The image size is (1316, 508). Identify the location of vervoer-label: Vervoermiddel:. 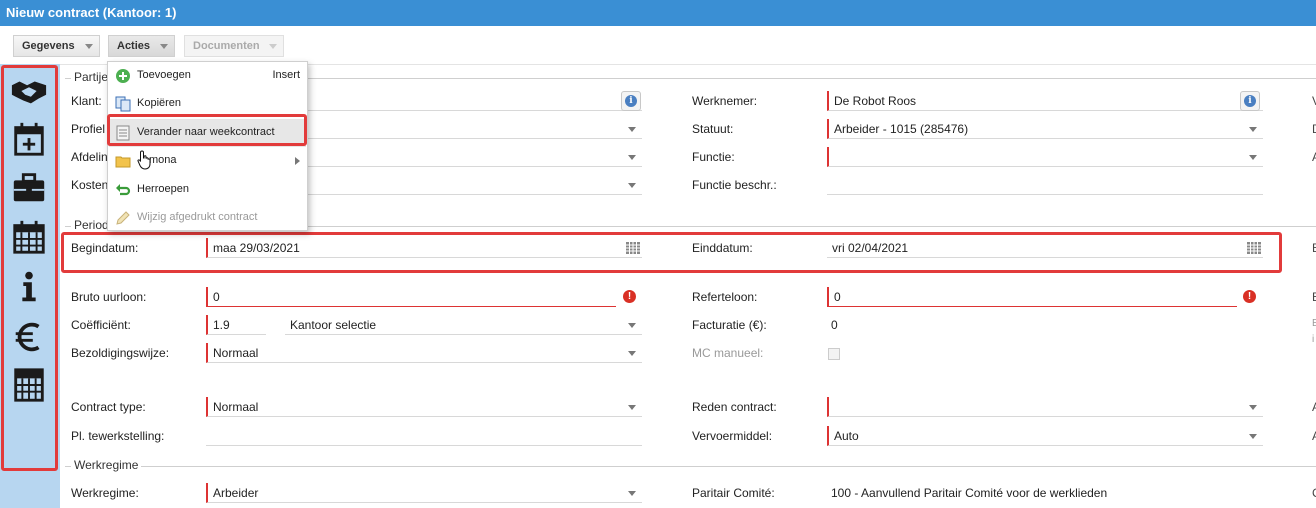
(732, 436).